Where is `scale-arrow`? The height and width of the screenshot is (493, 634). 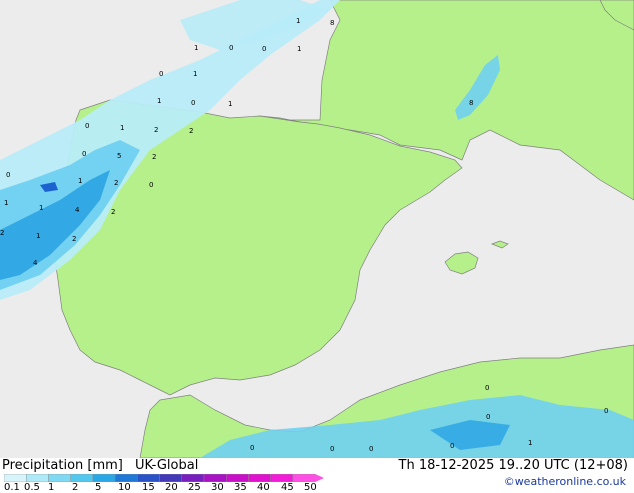 scale-arrow is located at coordinates (319, 478).